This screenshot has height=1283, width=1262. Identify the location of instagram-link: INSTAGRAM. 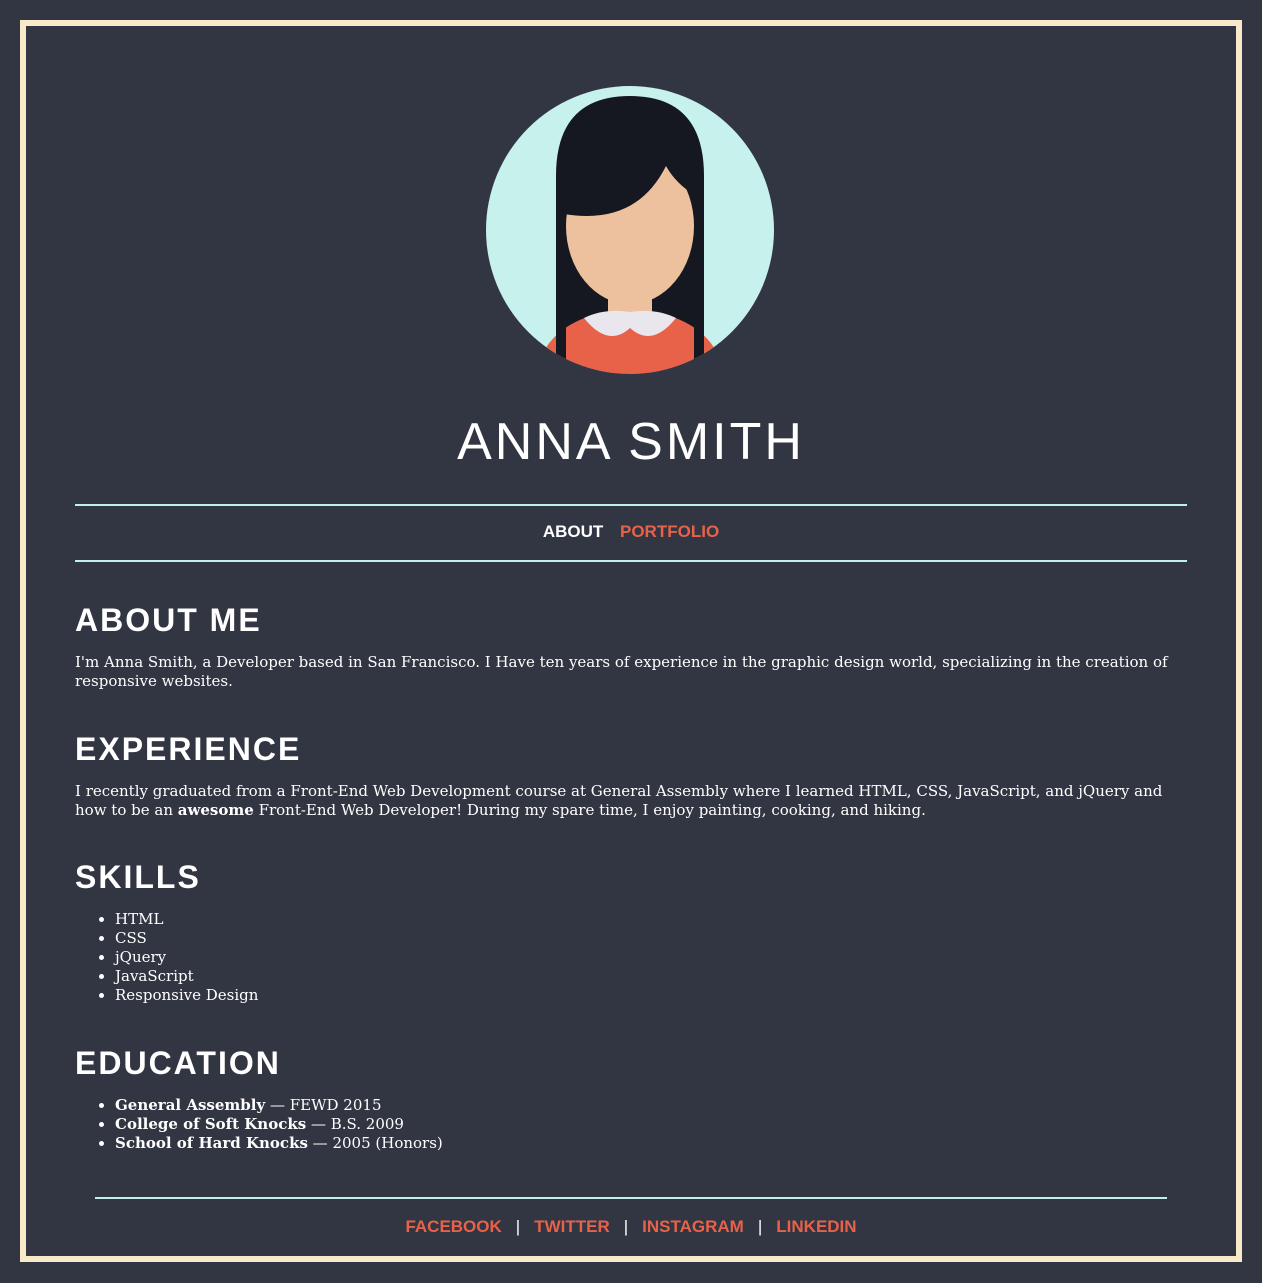
(693, 1226).